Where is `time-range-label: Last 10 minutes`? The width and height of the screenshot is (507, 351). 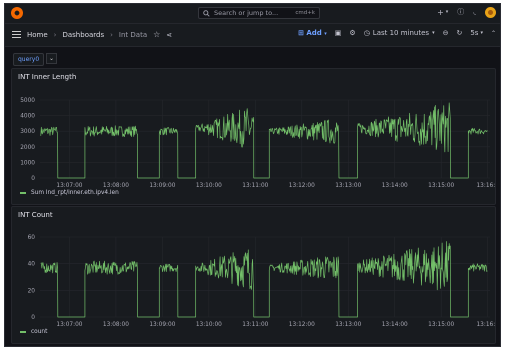 time-range-label: Last 10 minutes is located at coordinates (401, 33).